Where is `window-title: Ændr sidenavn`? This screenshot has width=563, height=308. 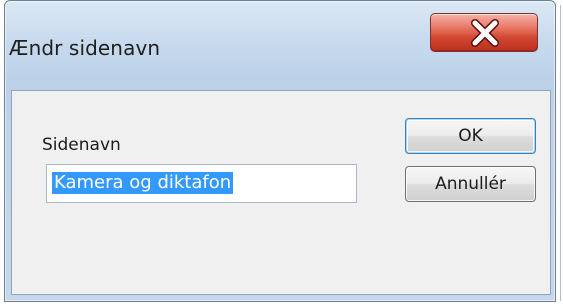
window-title: Ændr sidenavn is located at coordinates (85, 48).